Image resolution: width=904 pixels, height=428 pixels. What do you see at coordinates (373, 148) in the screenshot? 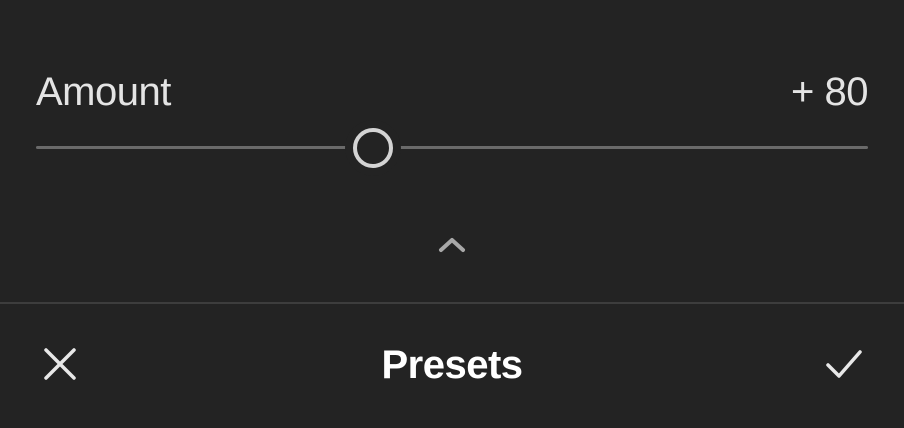
I see `slider-thumb` at bounding box center [373, 148].